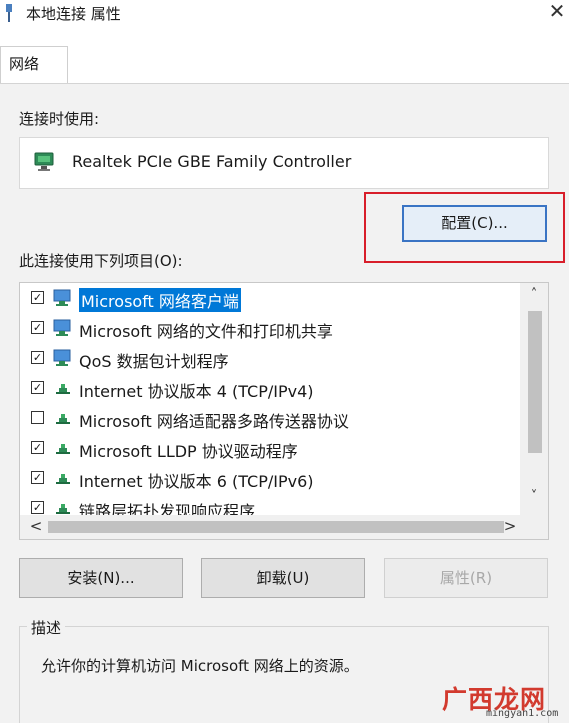 This screenshot has width=569, height=723. What do you see at coordinates (284, 61) in the screenshot?
I see `tab-strip: 网络` at bounding box center [284, 61].